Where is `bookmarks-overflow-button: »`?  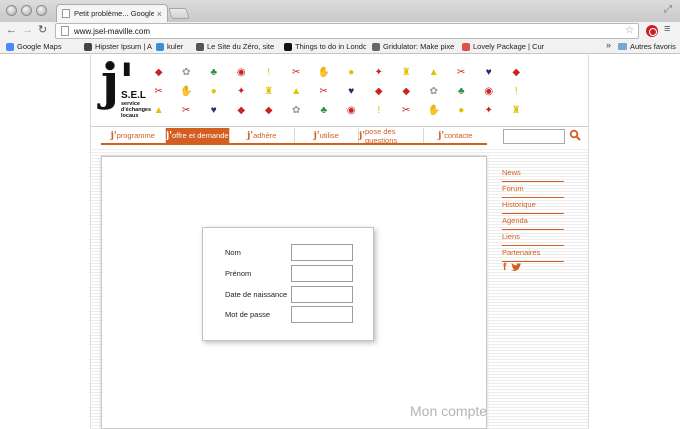
bookmarks-overflow-button: » is located at coordinates (608, 45).